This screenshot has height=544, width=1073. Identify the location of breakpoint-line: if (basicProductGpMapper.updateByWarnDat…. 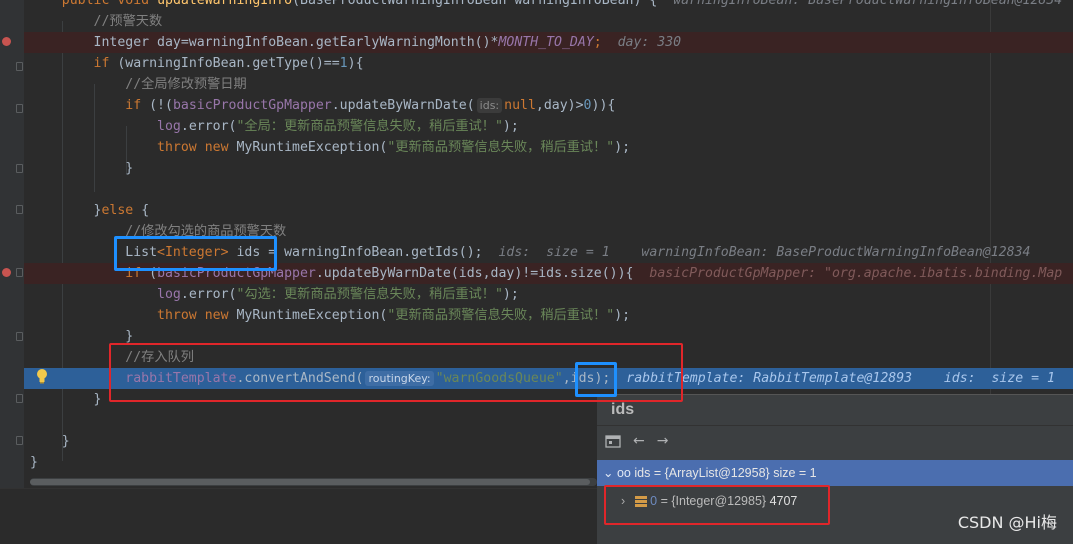
(548, 273).